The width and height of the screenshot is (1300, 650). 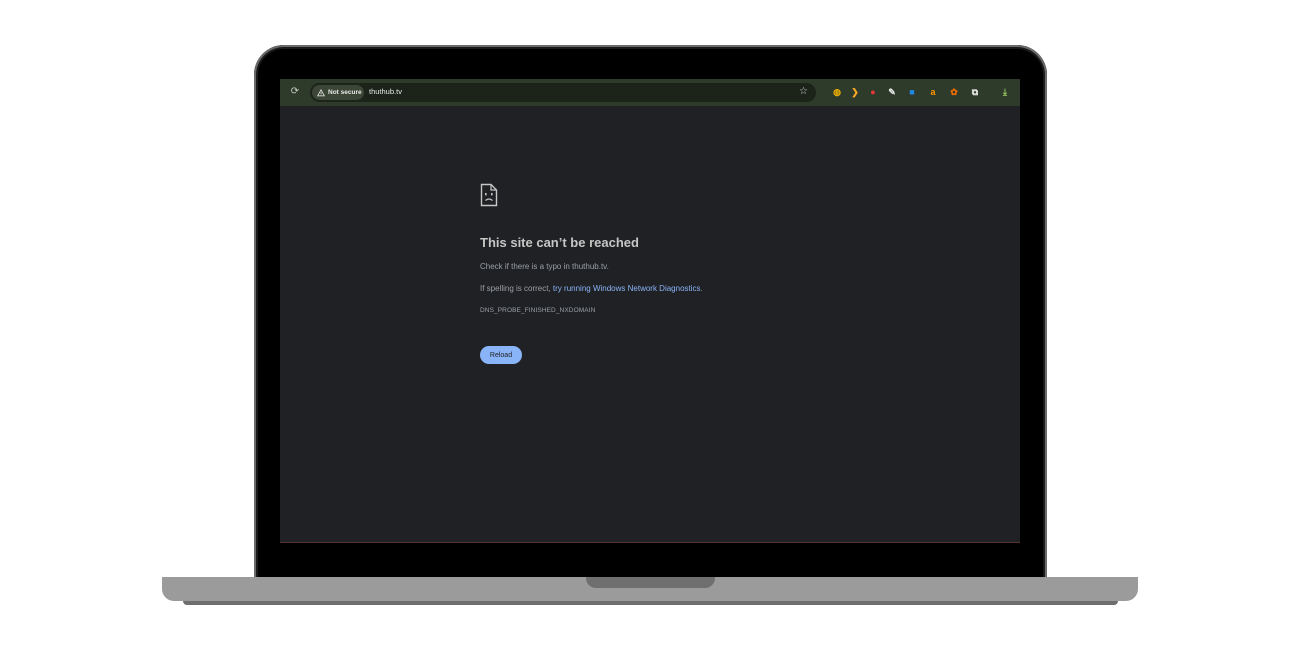 I want to click on security-chip: Not secure, so click(x=338, y=92).